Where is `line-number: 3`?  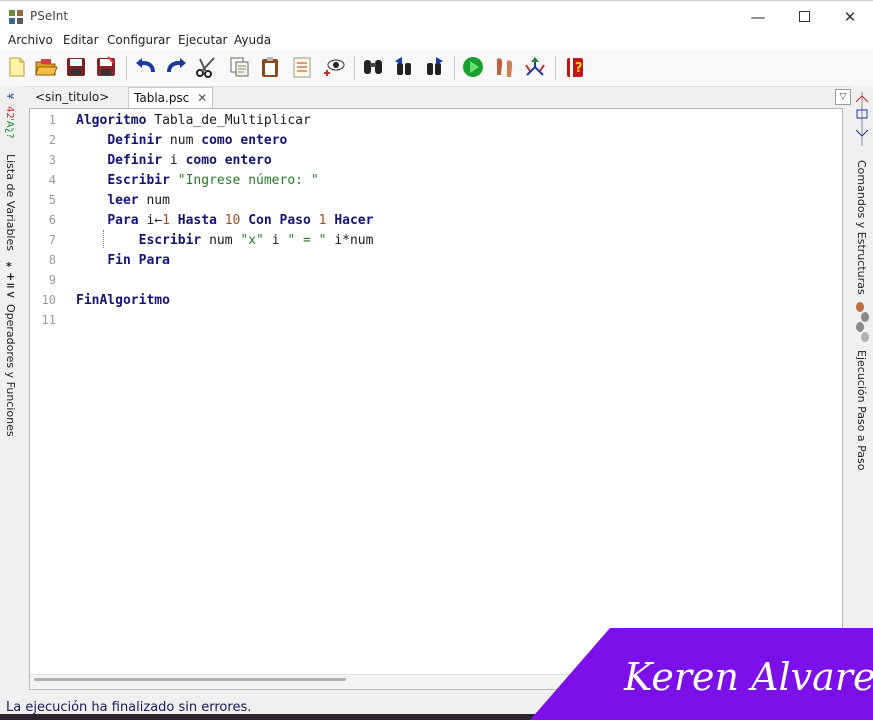
line-number: 3 is located at coordinates (52, 160).